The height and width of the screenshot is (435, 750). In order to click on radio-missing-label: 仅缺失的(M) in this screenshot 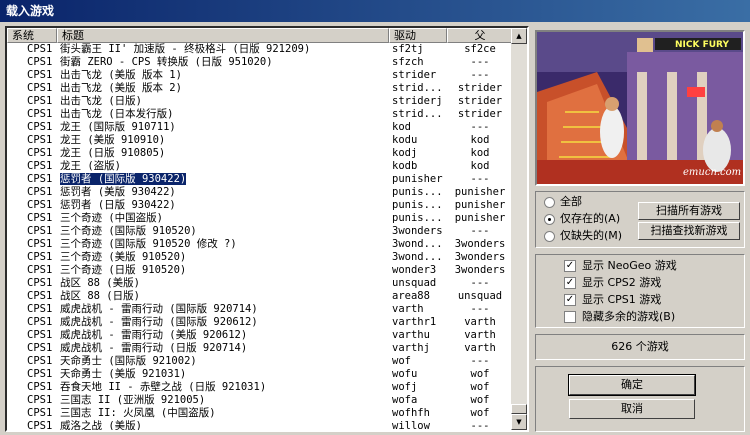, I will do `click(591, 235)`.